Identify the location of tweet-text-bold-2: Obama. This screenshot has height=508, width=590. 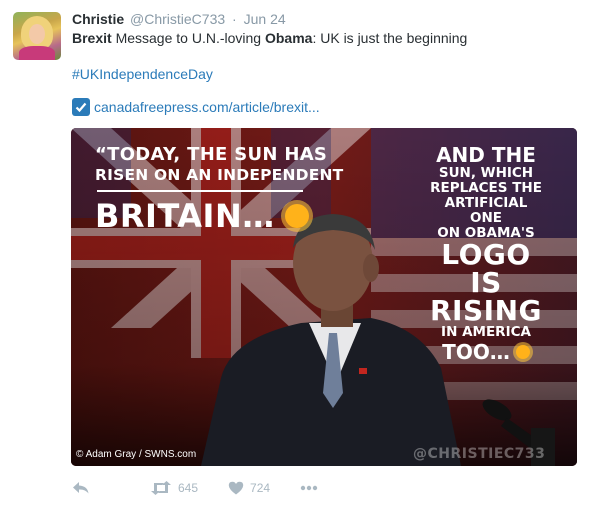
(288, 38).